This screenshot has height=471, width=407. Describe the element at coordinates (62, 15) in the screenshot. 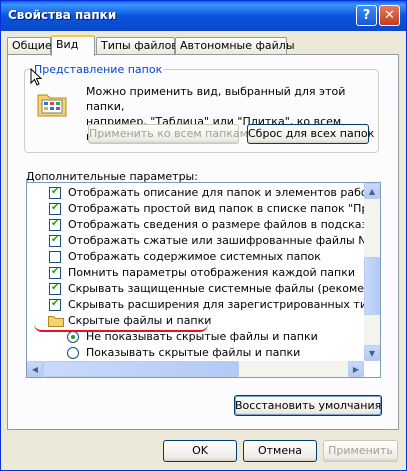

I see `window-title: Свойства папки` at that location.